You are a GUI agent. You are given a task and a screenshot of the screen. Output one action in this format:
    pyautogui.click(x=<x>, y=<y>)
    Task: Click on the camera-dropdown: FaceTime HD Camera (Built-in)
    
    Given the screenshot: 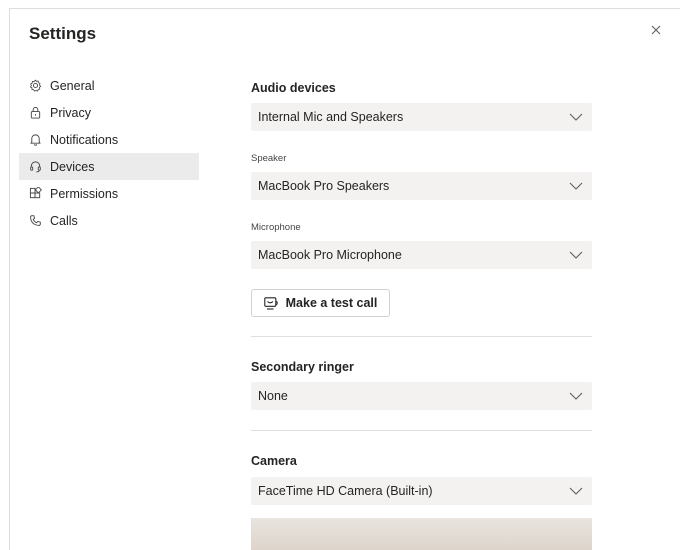 What is the action you would take?
    pyautogui.click(x=421, y=491)
    